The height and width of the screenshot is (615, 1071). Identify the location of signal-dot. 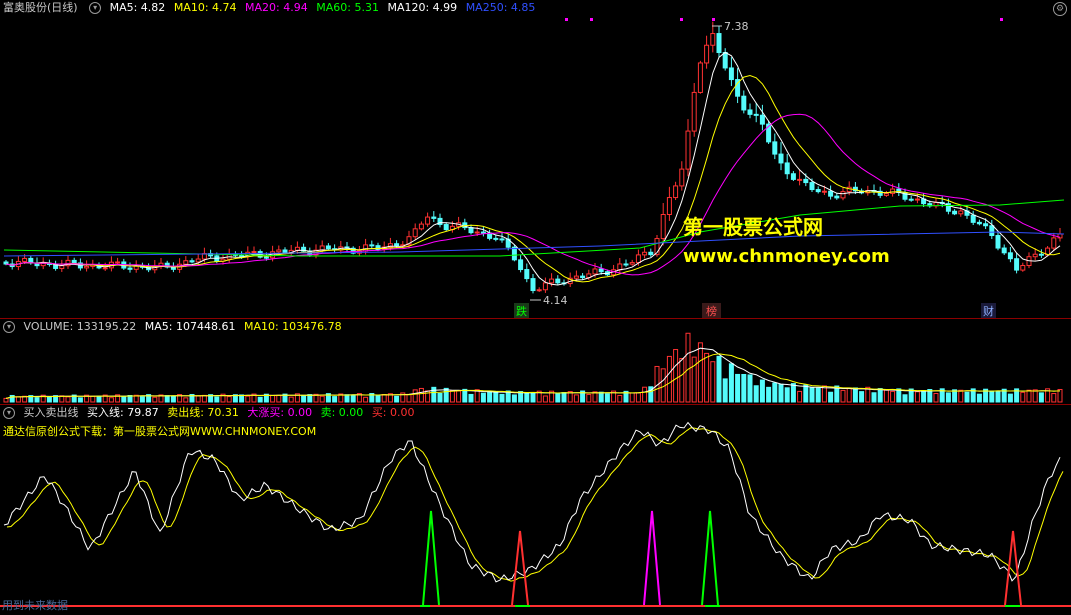
(681, 19).